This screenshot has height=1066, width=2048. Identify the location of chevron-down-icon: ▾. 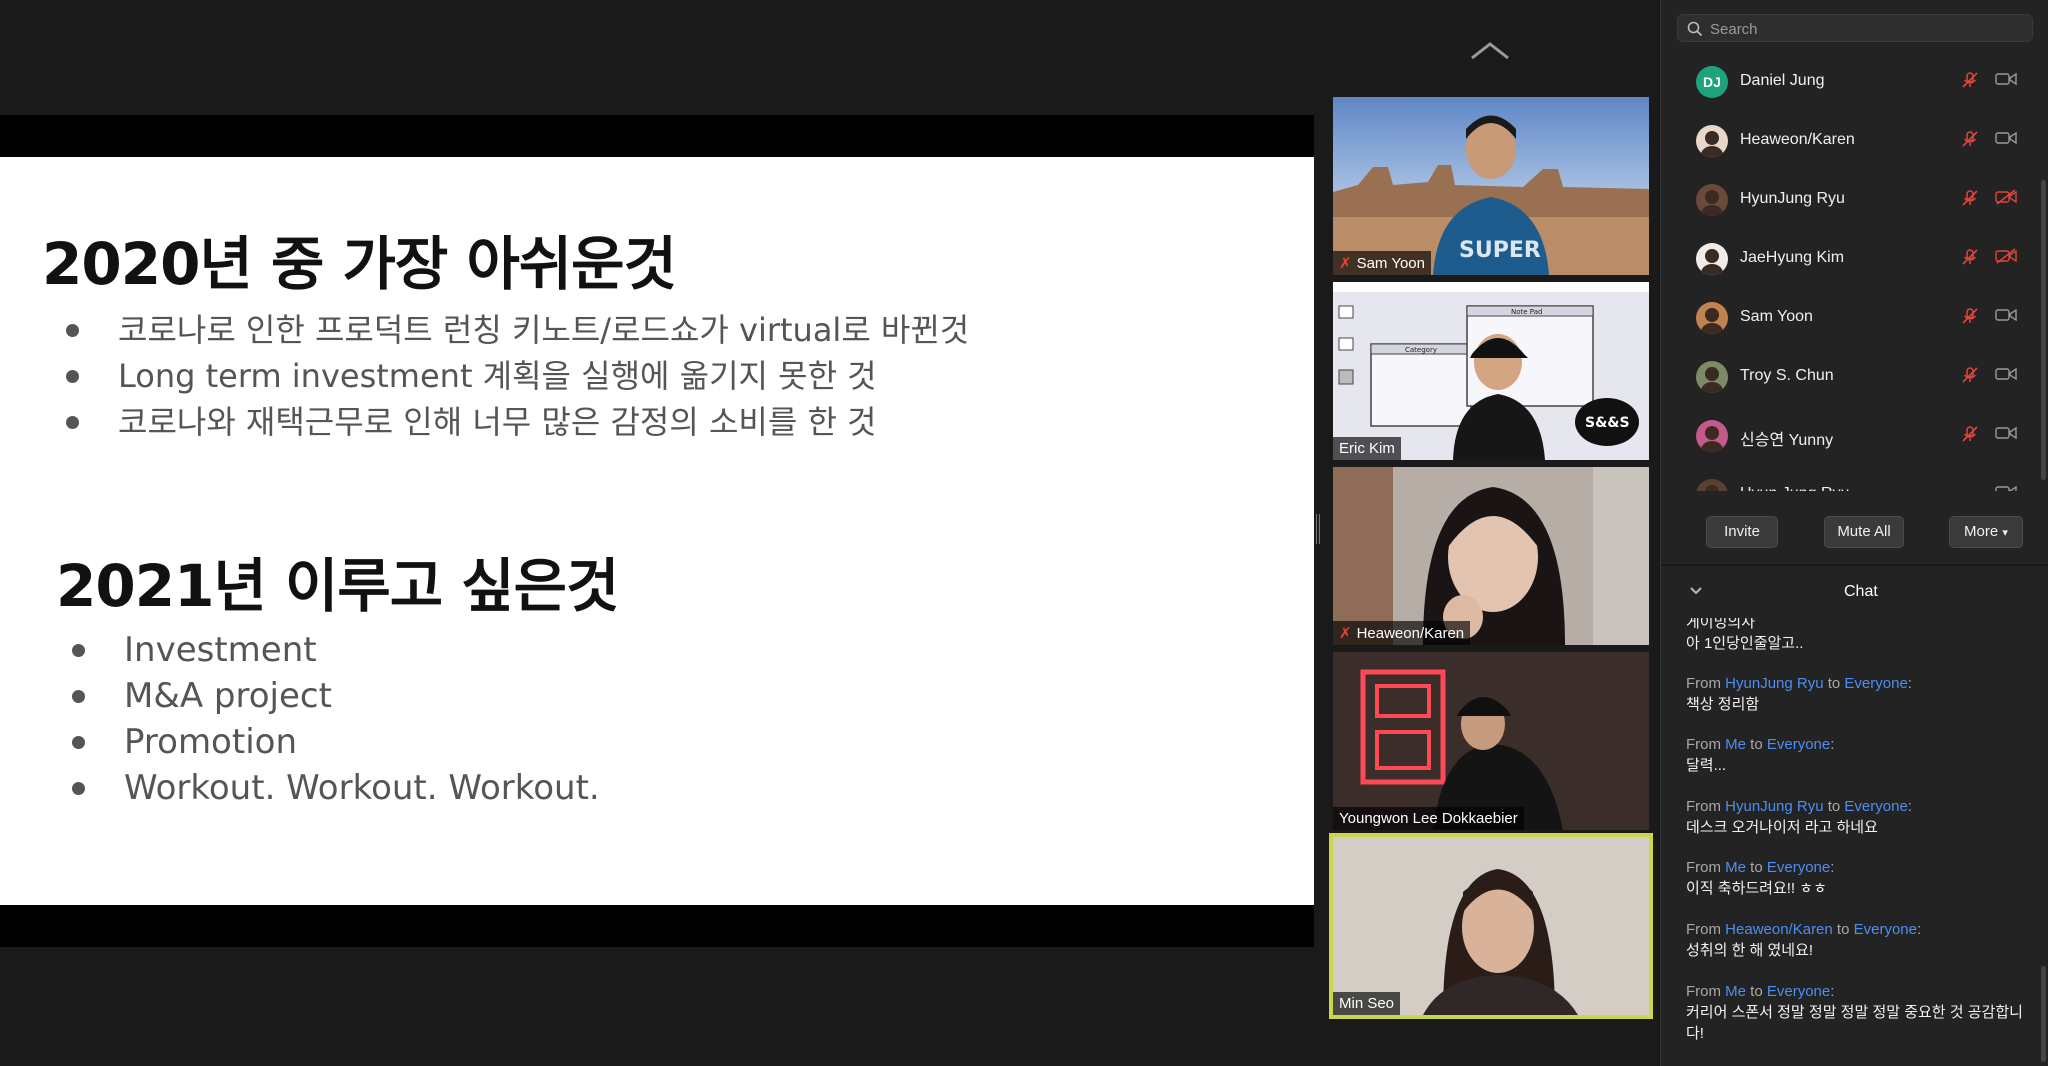
(2005, 533).